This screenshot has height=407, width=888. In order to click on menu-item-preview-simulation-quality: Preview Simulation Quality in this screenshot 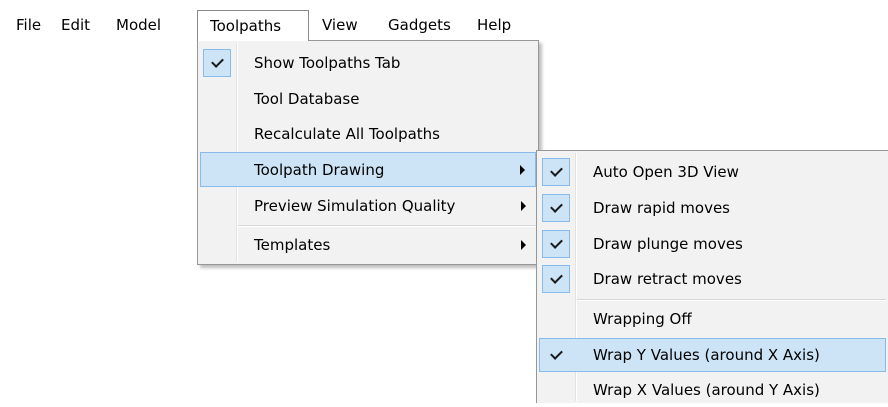, I will do `click(368, 206)`.